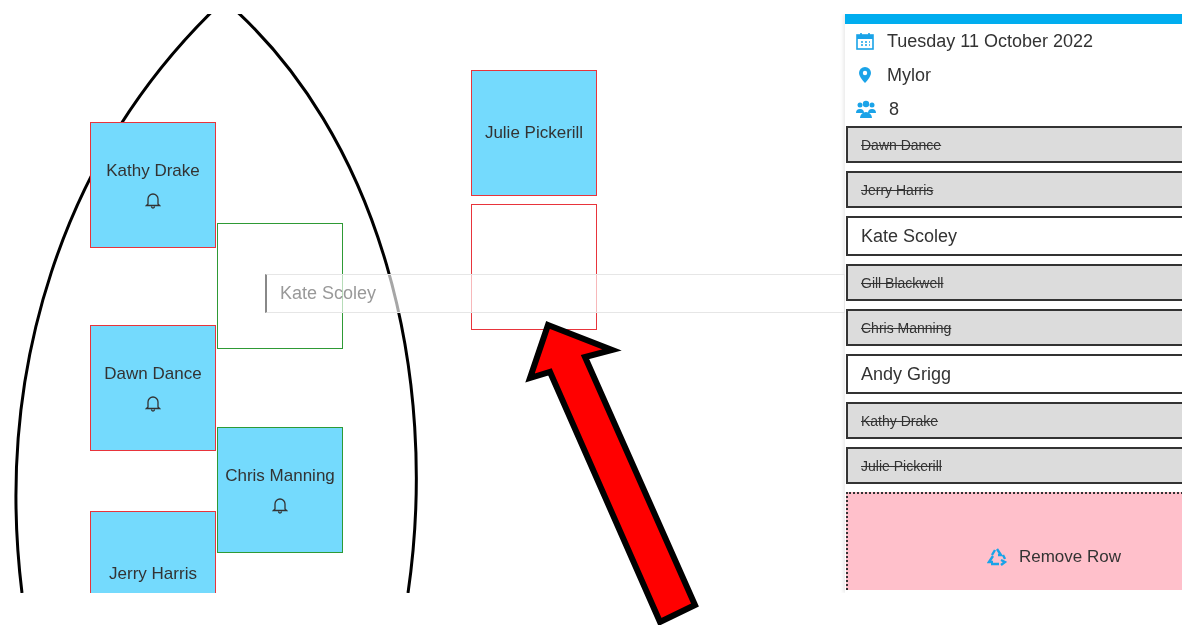  What do you see at coordinates (1014, 236) in the screenshot?
I see `crew-row: Kate Scoley` at bounding box center [1014, 236].